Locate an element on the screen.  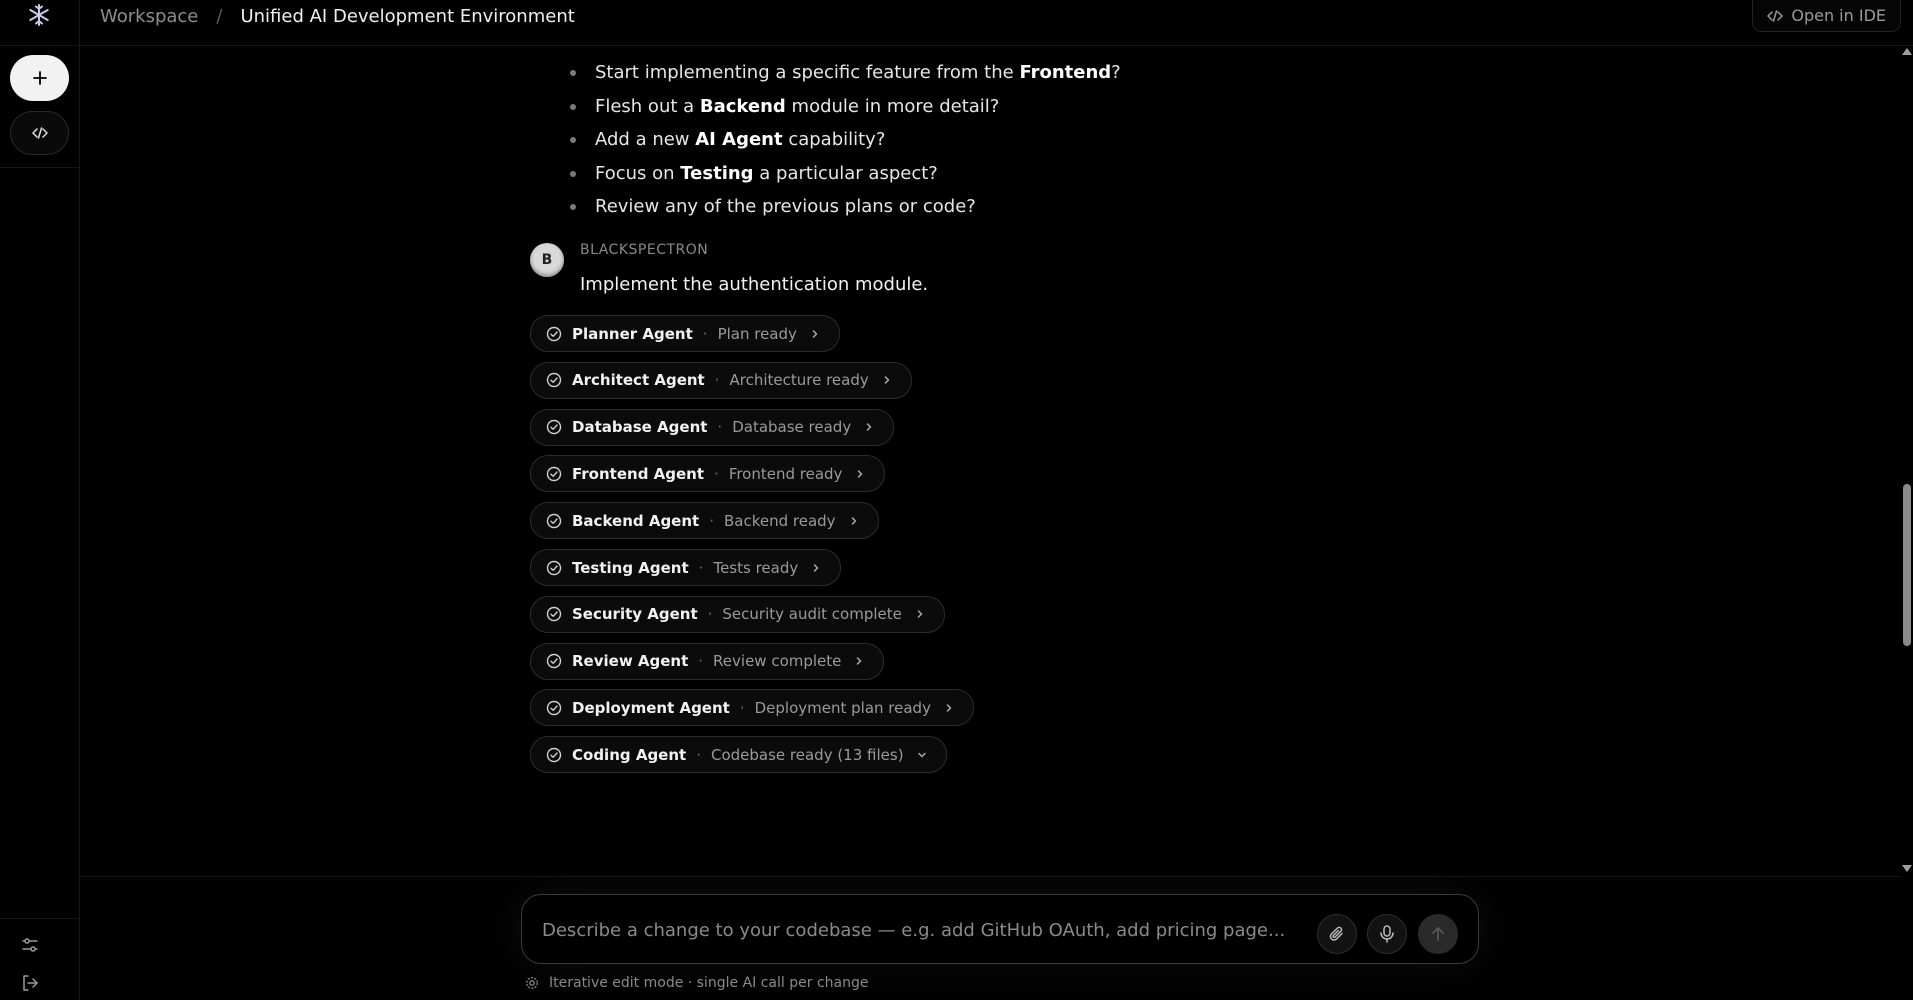
code-view-button is located at coordinates (39, 133).